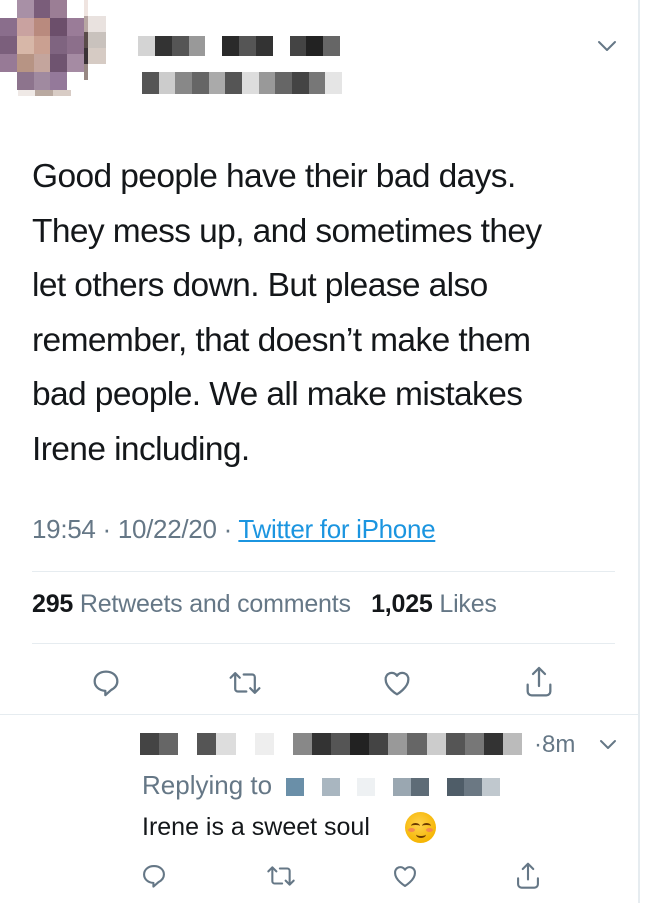  I want to click on reply-author-name-censored, so click(331, 744).